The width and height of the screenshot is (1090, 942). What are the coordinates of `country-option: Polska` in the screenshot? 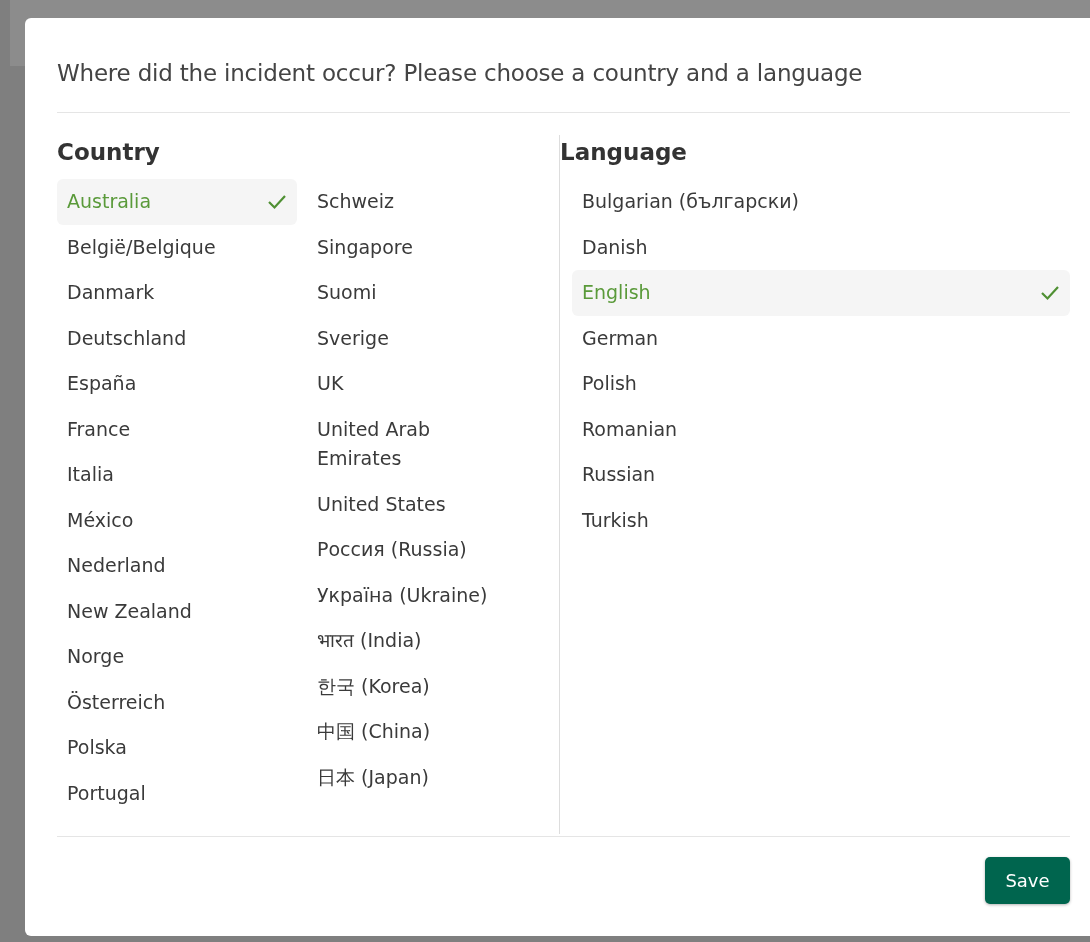 It's located at (177, 748).